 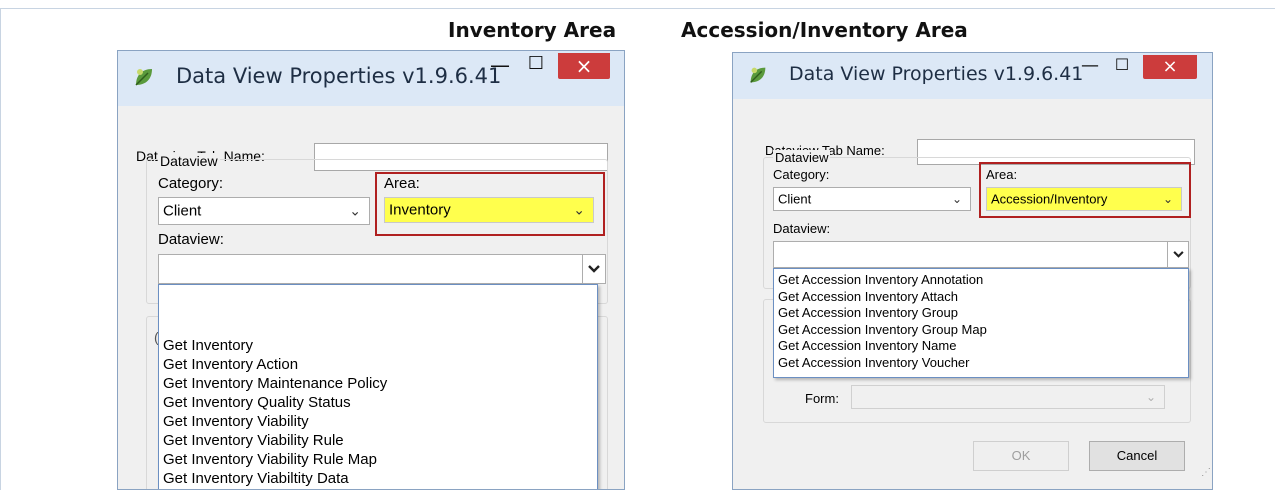 What do you see at coordinates (882, 329) in the screenshot?
I see `dropdown-list-item: Get Accession Inventory Group Map` at bounding box center [882, 329].